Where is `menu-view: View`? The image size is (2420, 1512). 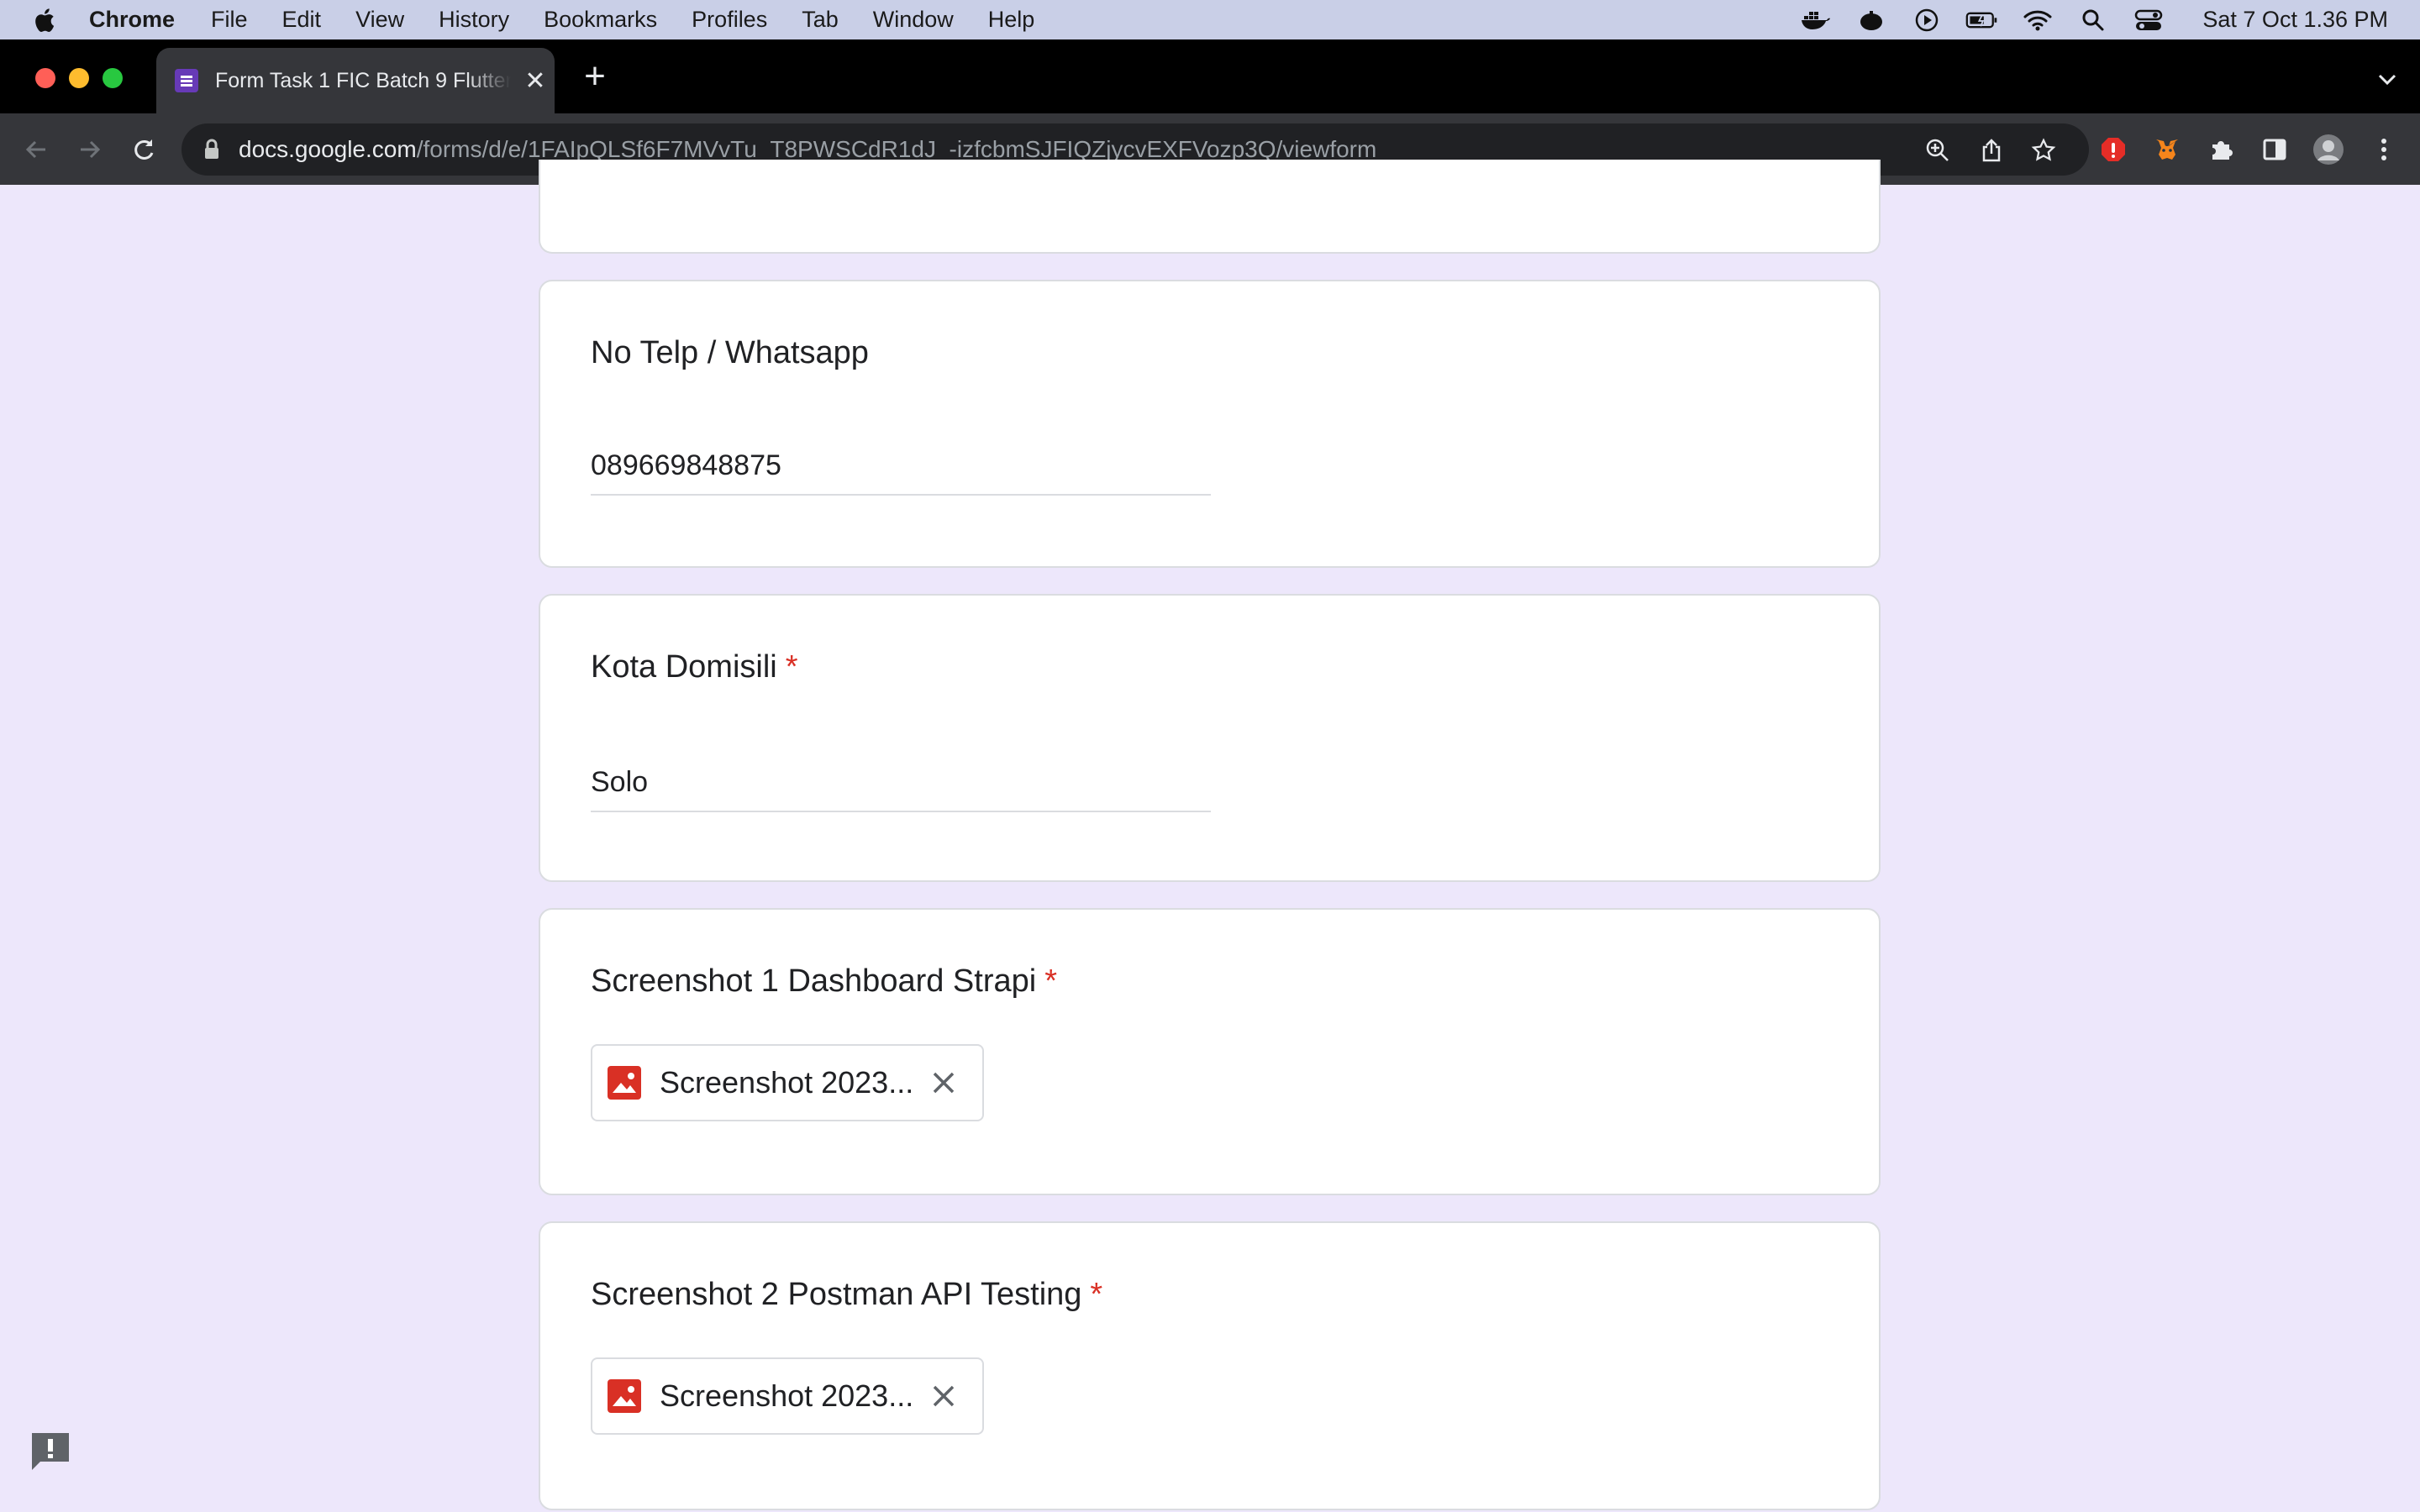 menu-view: View is located at coordinates (379, 20).